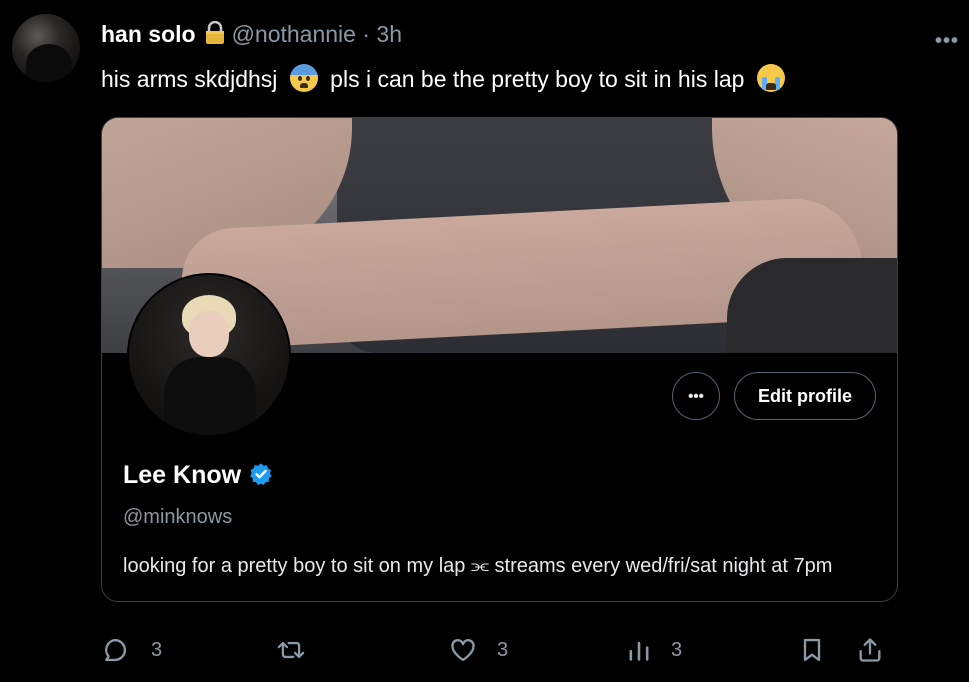  I want to click on like-count: 3, so click(503, 649).